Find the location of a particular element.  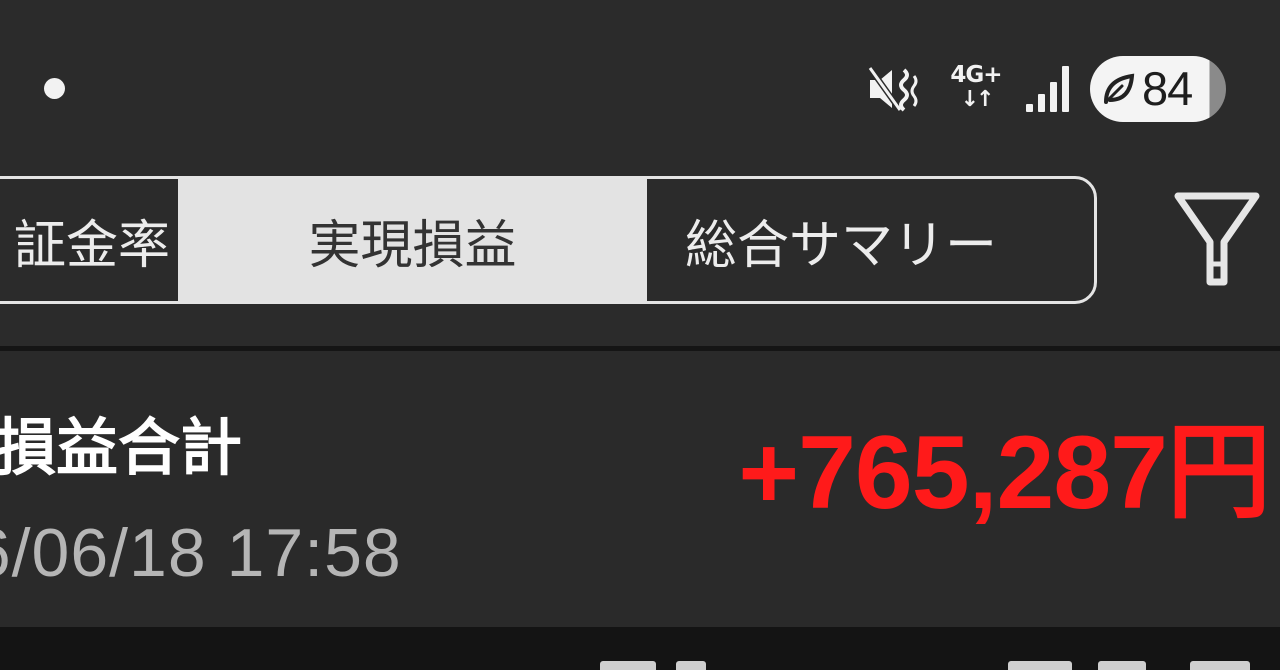

network-arrows: ↓↑ is located at coordinates (977, 99).